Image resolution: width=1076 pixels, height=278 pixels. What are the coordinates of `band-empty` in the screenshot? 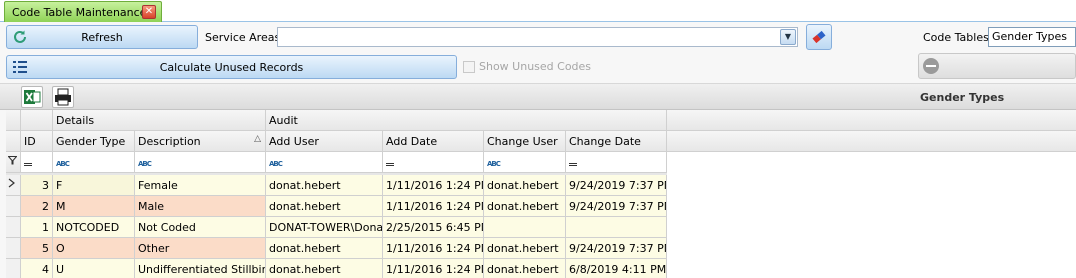 It's located at (37, 120).